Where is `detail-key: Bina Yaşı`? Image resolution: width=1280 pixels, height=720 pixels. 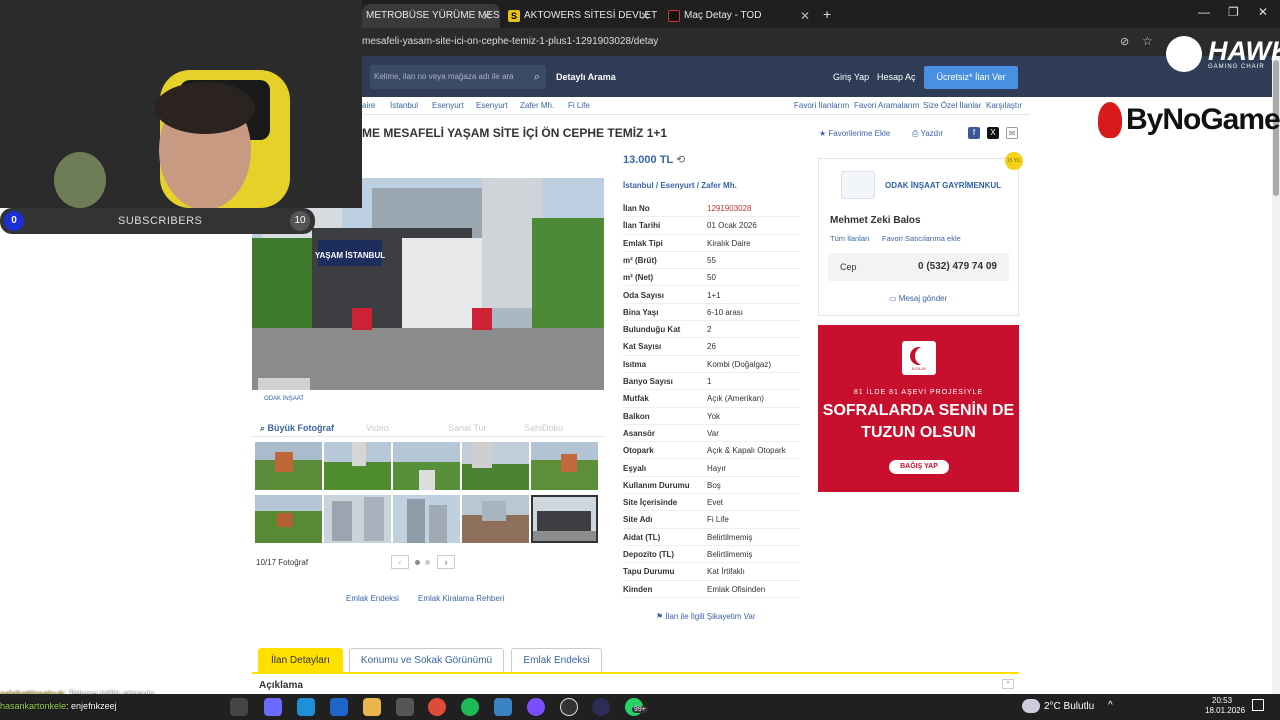
detail-key: Bina Yaşı is located at coordinates (641, 312).